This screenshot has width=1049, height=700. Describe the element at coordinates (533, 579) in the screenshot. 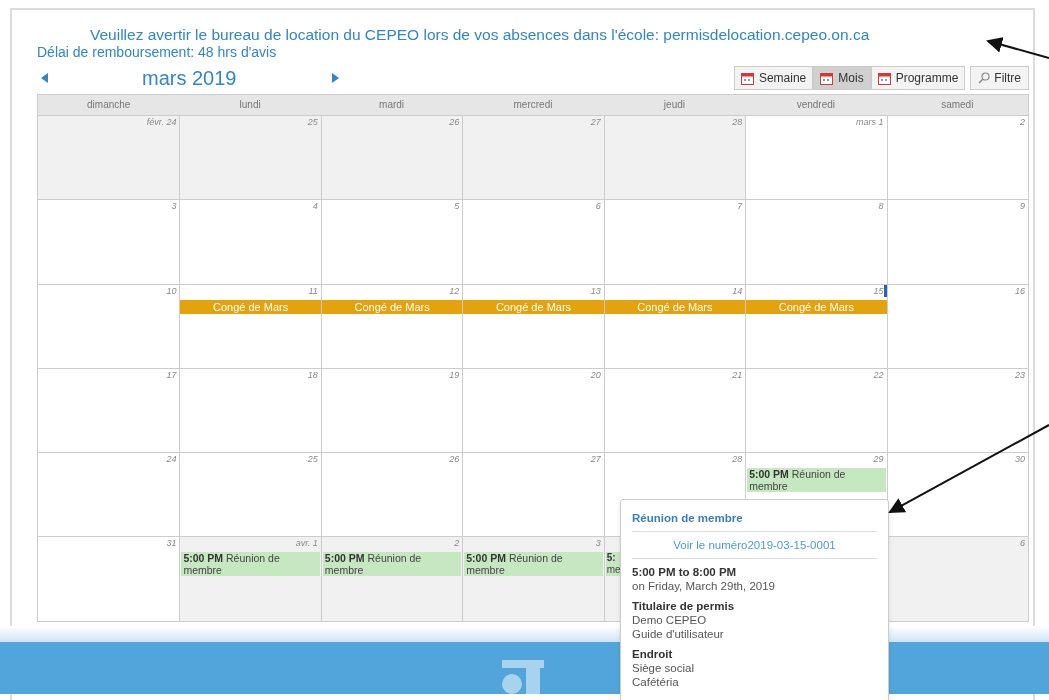

I see `day-cell: 3 5:00 PM Réunion de membre` at that location.